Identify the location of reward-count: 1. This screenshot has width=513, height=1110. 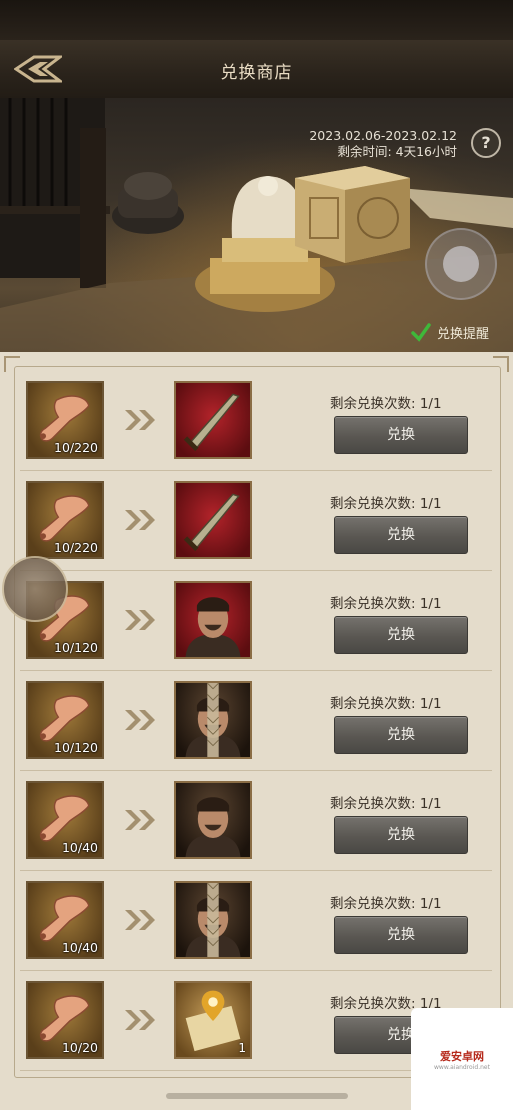
(242, 1048).